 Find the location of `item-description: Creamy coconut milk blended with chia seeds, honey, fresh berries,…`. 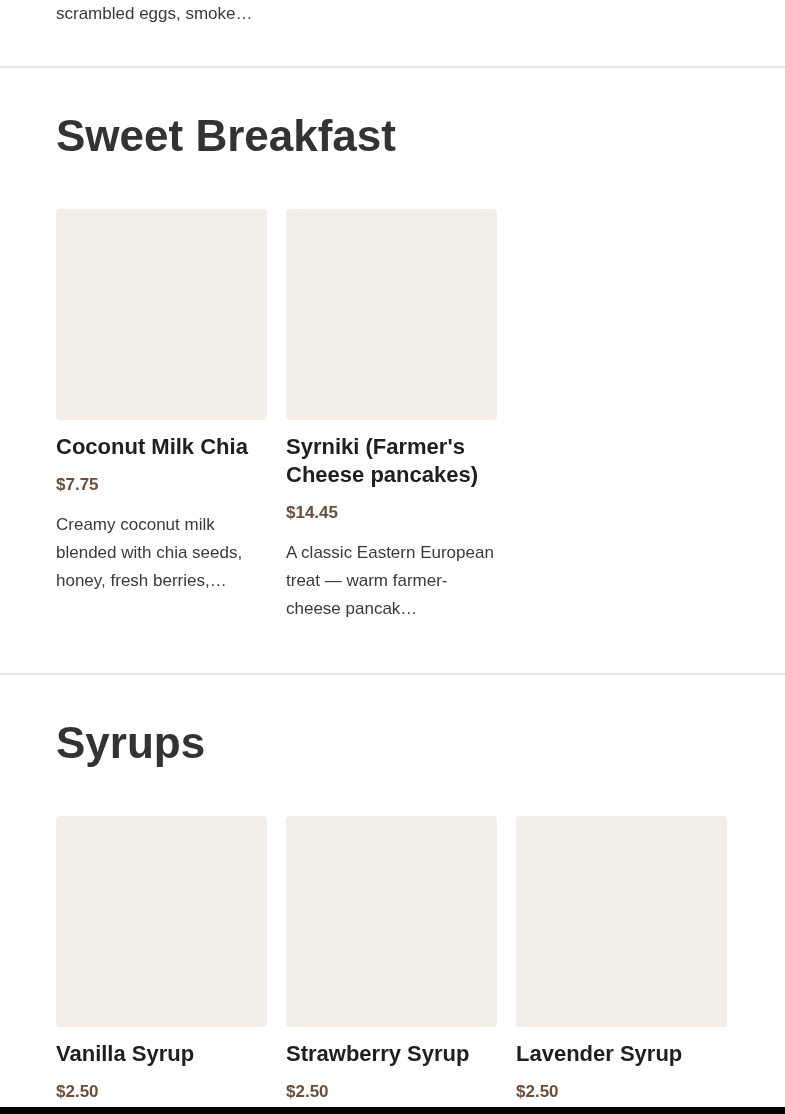

item-description: Creamy coconut milk blended with chia seeds, honey, fresh berries,… is located at coordinates (150, 553).